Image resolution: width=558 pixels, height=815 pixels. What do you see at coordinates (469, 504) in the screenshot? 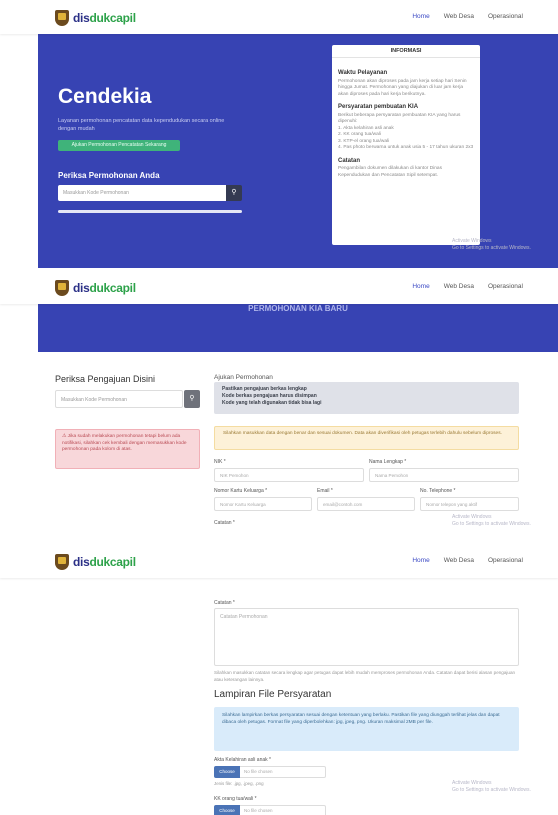
I see `telp-input: Nomor telepon yang aktif` at bounding box center [469, 504].